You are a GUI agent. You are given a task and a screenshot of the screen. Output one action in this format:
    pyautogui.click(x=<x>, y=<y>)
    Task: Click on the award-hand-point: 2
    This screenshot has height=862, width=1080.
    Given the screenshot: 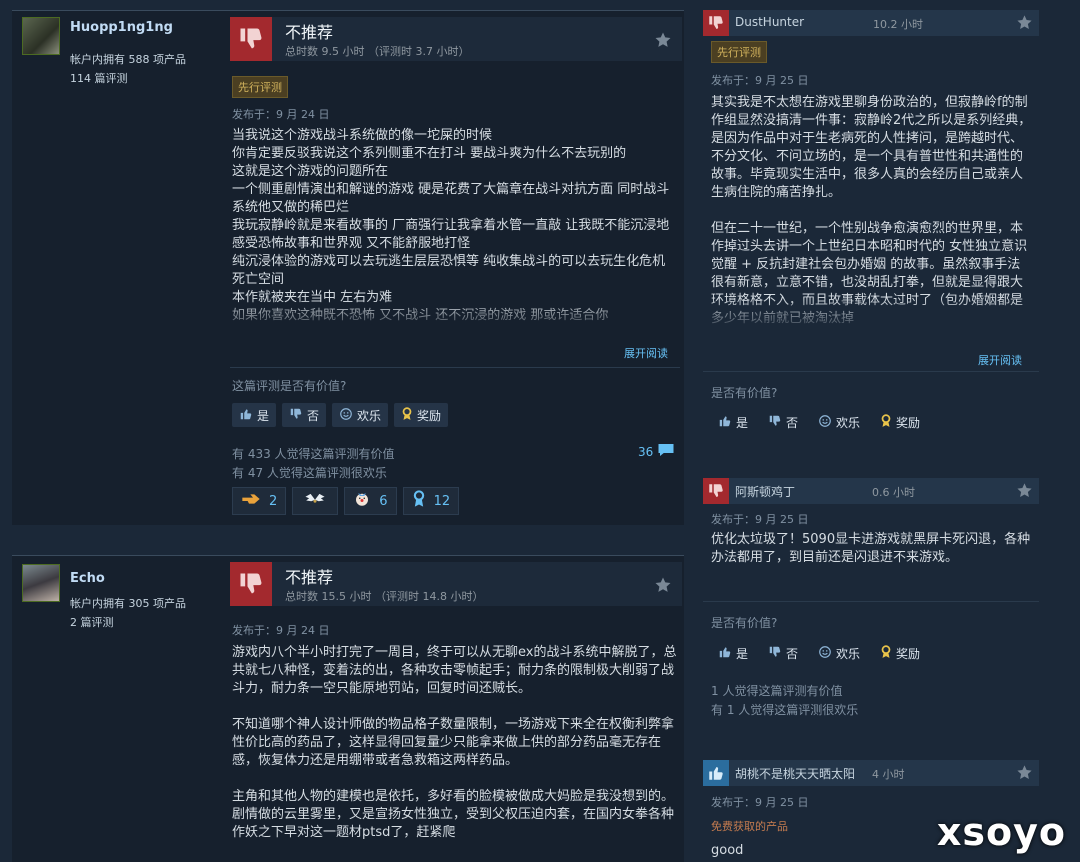 What is the action you would take?
    pyautogui.click(x=259, y=501)
    